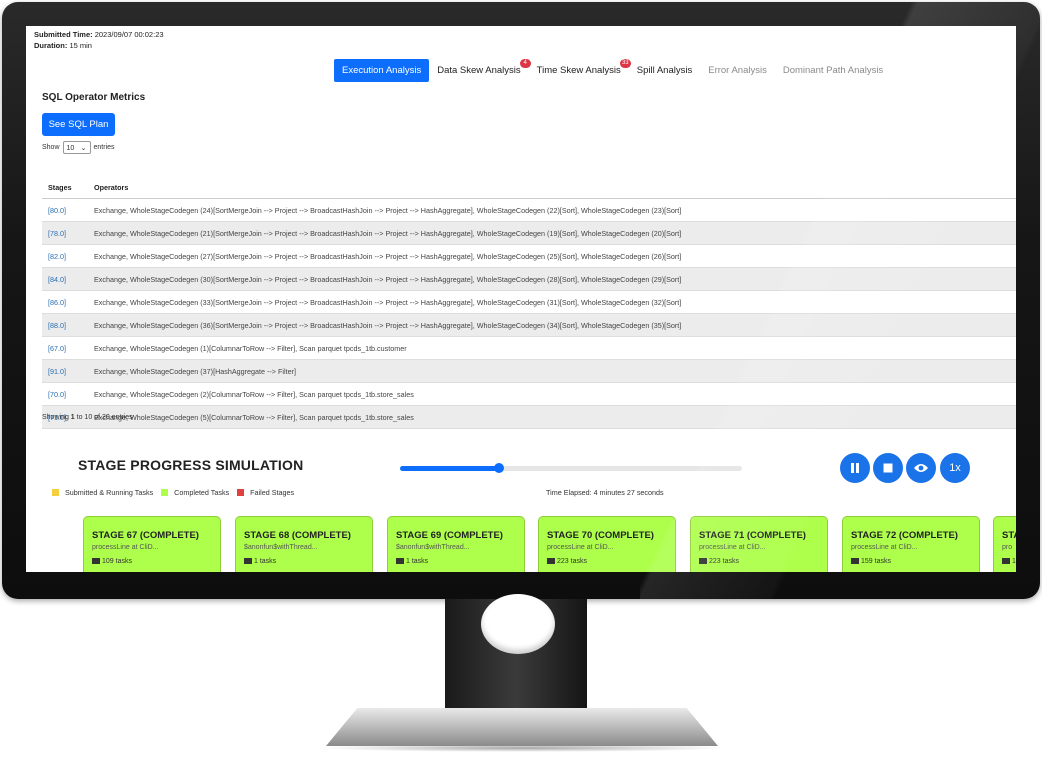 The width and height of the screenshot is (1042, 759). What do you see at coordinates (67, 394) in the screenshot?
I see `stage-link: [70.0]` at bounding box center [67, 394].